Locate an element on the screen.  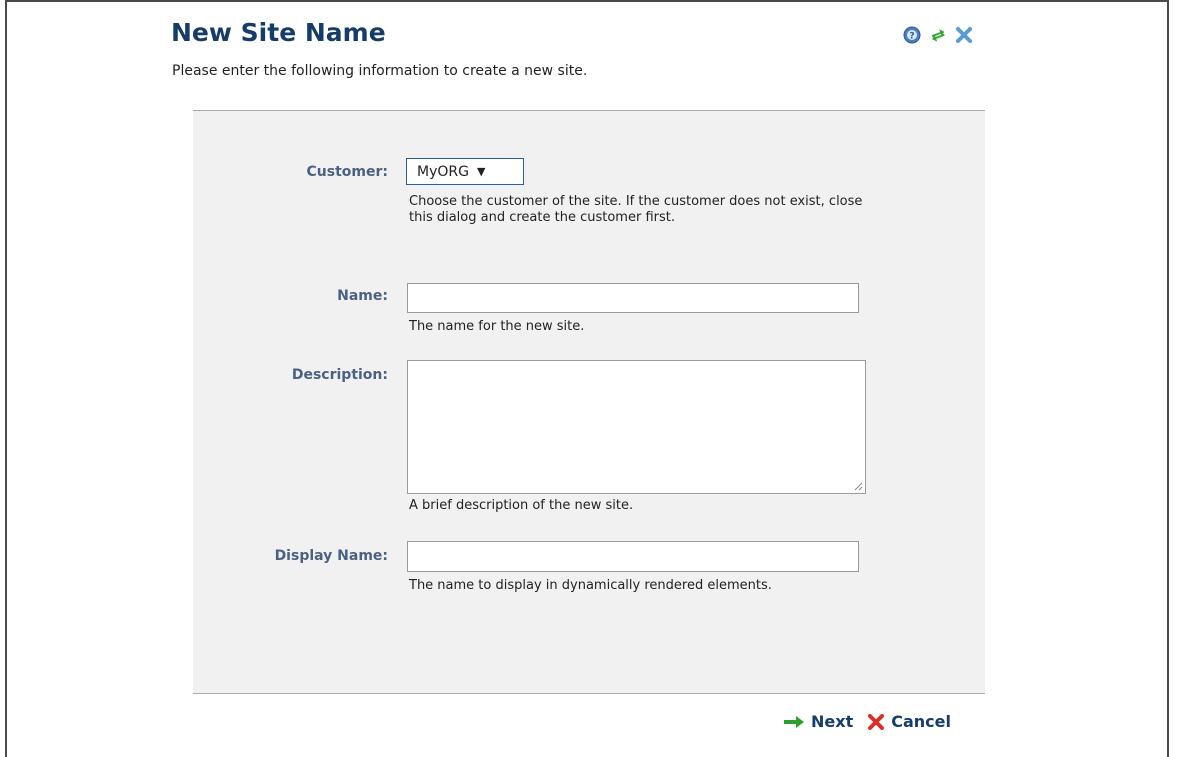
resize-grip-icon is located at coordinates (858, 486).